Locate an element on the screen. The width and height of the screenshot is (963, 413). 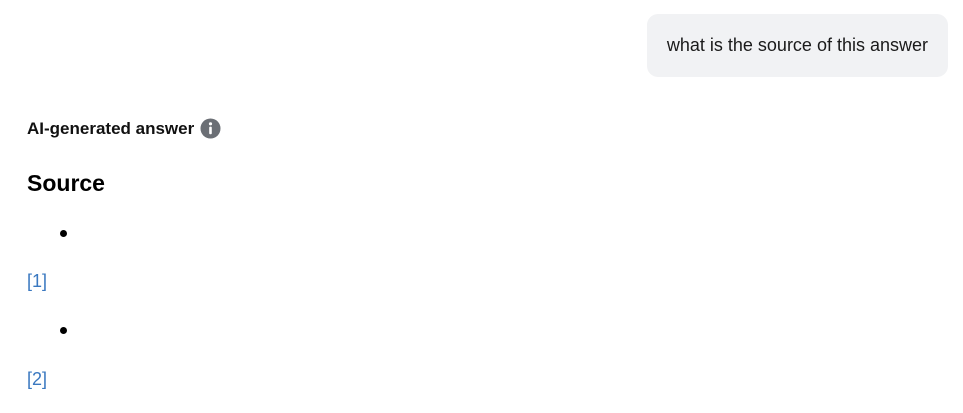
user-message-bubble: what is the source of this answer is located at coordinates (797, 45).